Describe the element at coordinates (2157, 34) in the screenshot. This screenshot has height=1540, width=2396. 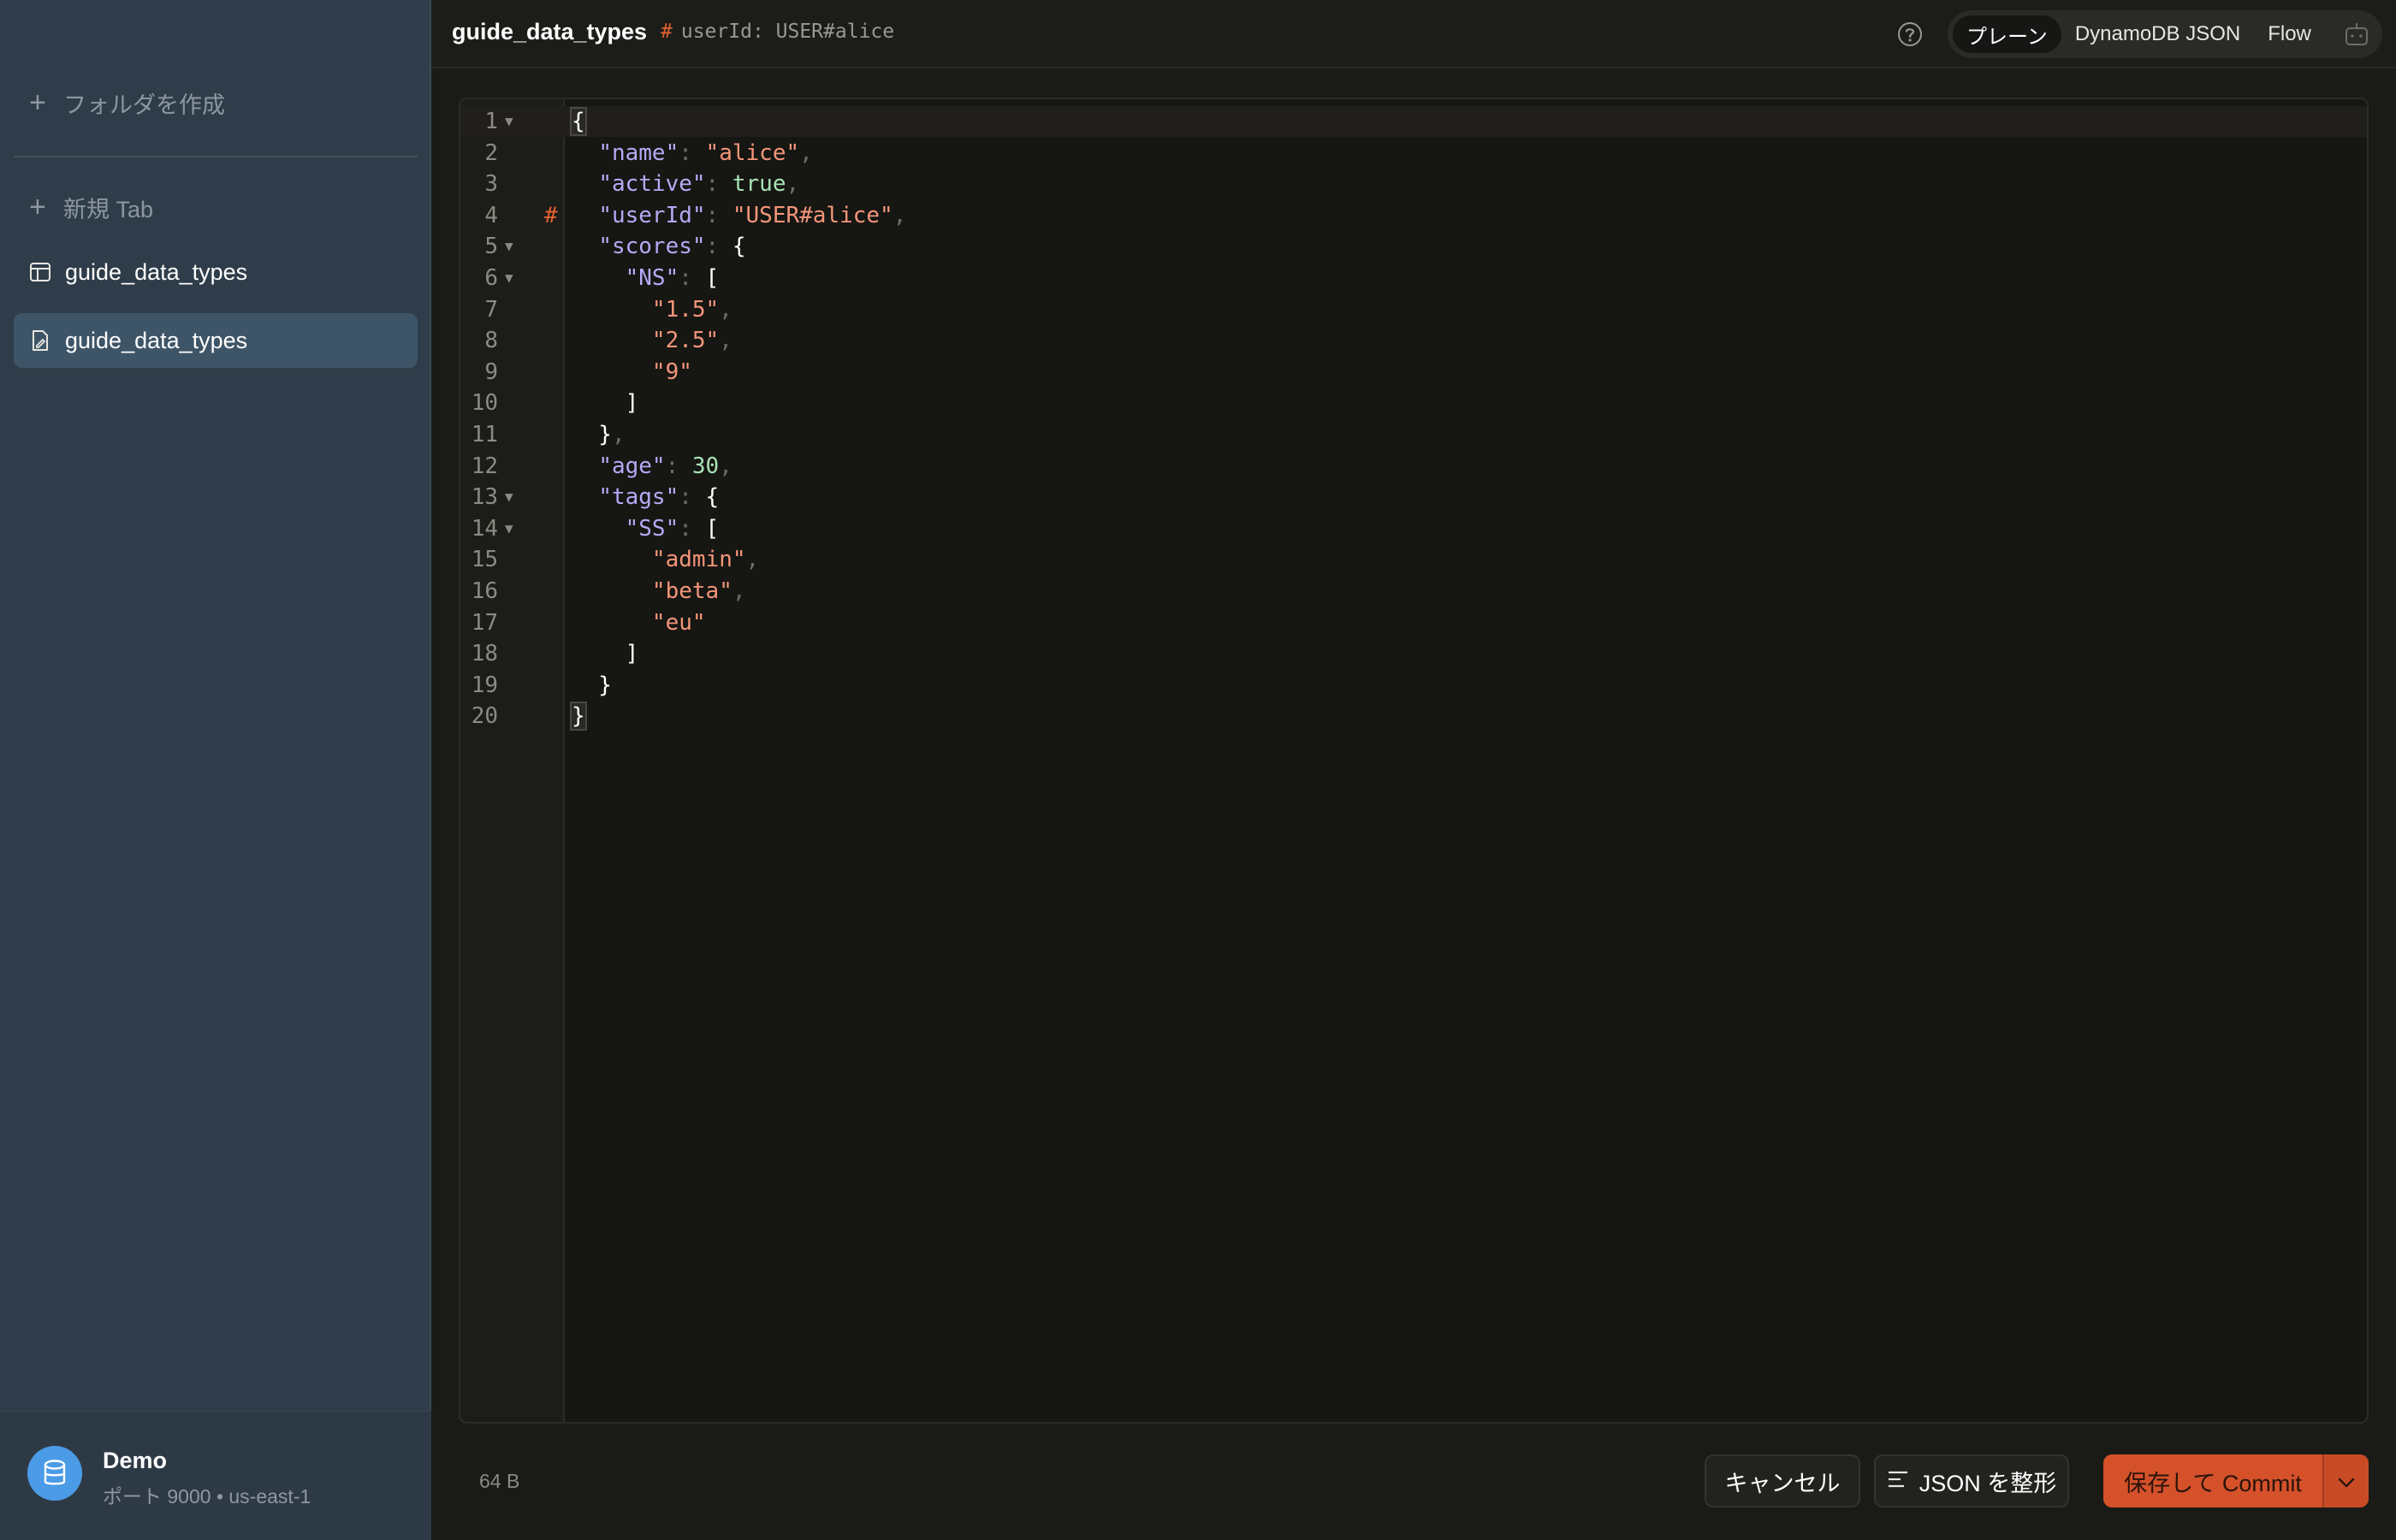
I see `mode-dynamodb-json-button: DynamoDB JSON` at that location.